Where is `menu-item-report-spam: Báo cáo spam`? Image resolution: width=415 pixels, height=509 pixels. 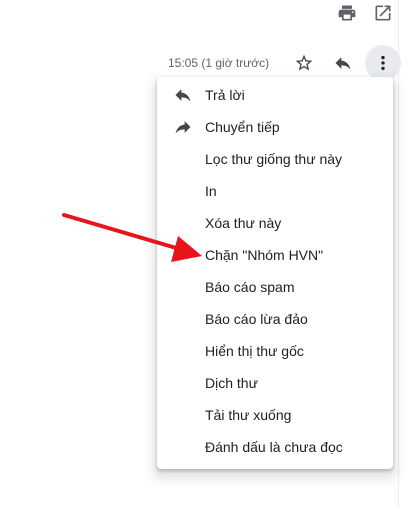
menu-item-report-spam: Báo cáo spam is located at coordinates (275, 287).